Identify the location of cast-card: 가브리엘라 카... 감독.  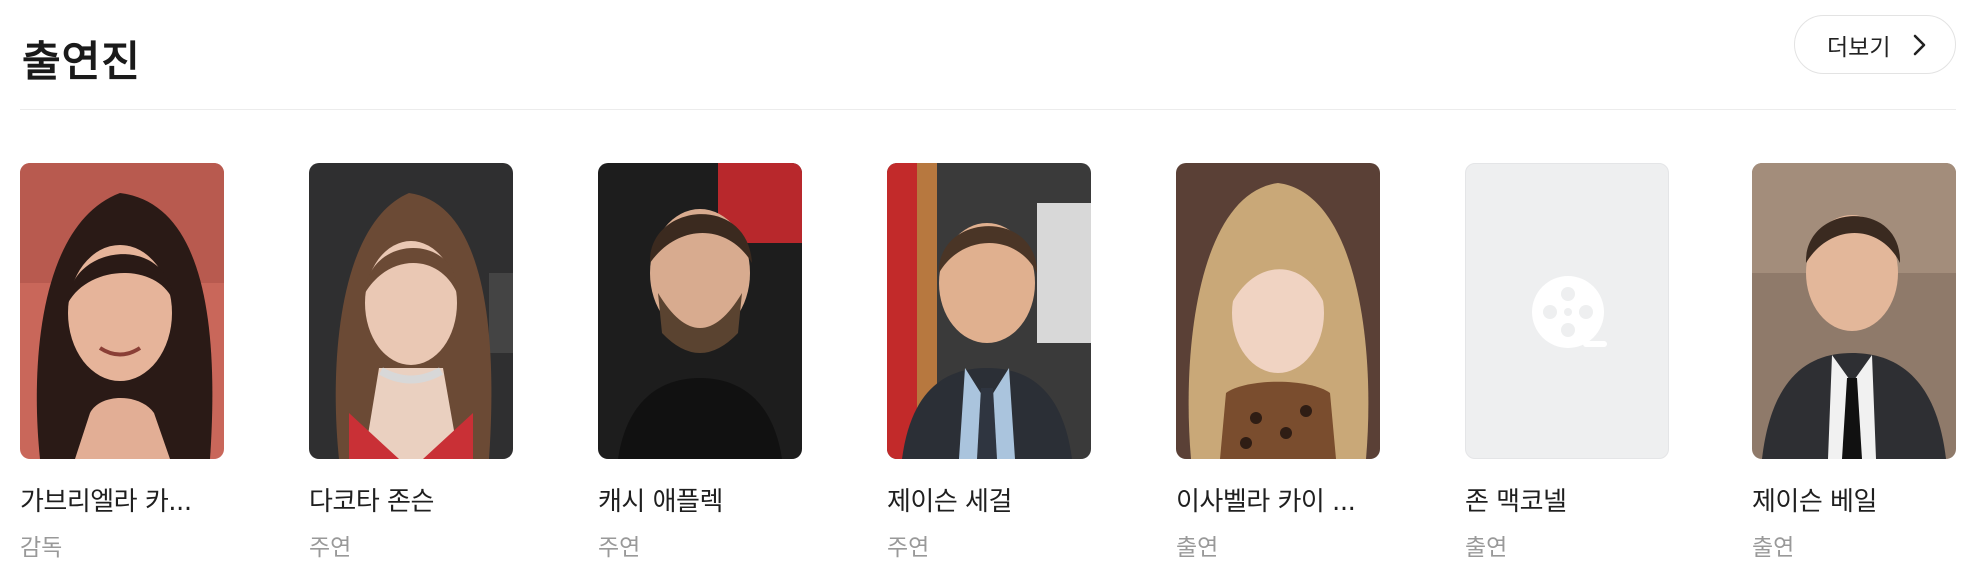
(122, 363).